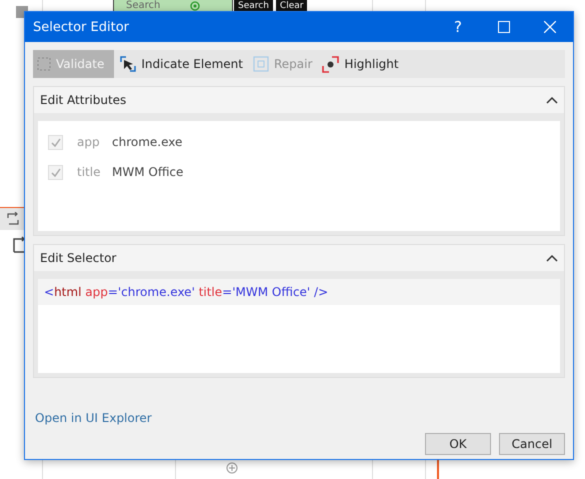 The width and height of the screenshot is (585, 479). Describe the element at coordinates (147, 142) in the screenshot. I see `attribute-value: chrome.exe` at that location.